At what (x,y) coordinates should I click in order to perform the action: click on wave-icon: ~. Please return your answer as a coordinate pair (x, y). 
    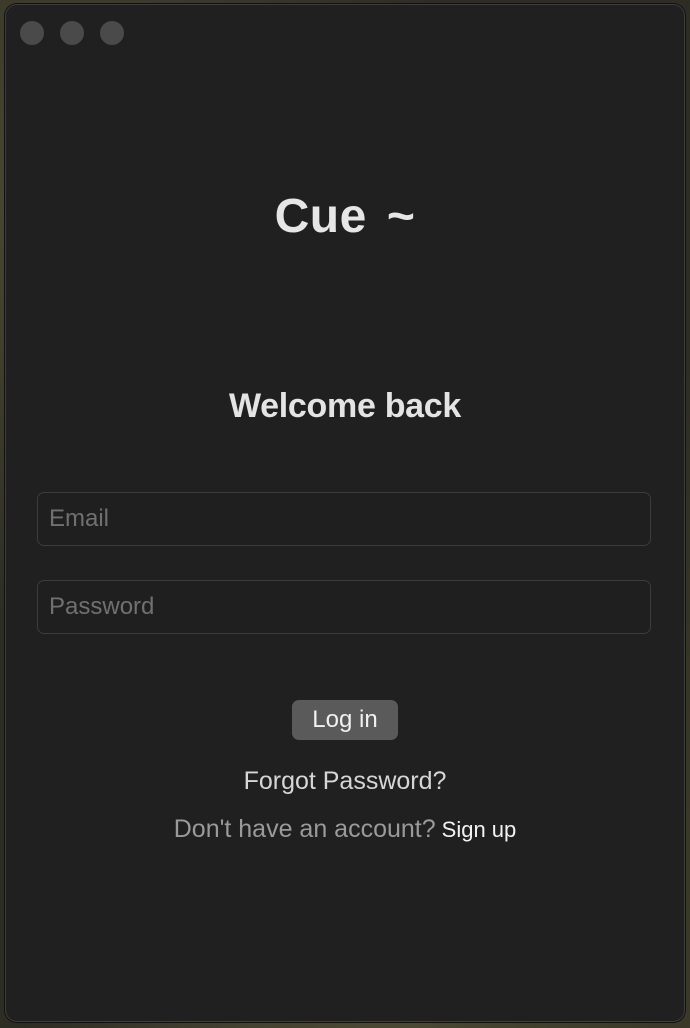
    Looking at the image, I should click on (401, 216).